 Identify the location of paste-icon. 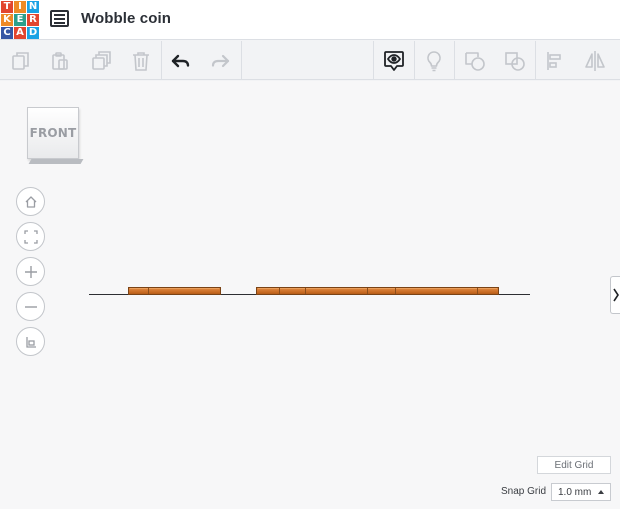
(60, 61).